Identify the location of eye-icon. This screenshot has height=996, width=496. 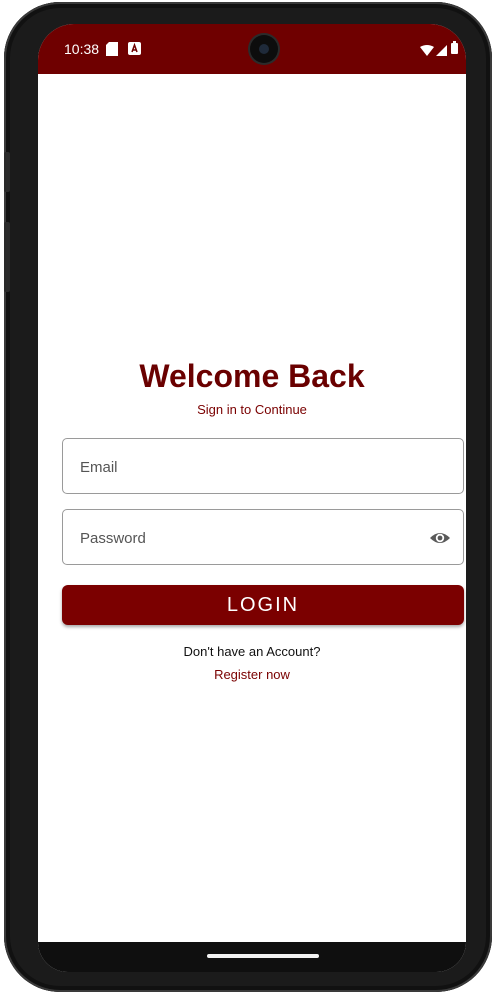
(440, 538).